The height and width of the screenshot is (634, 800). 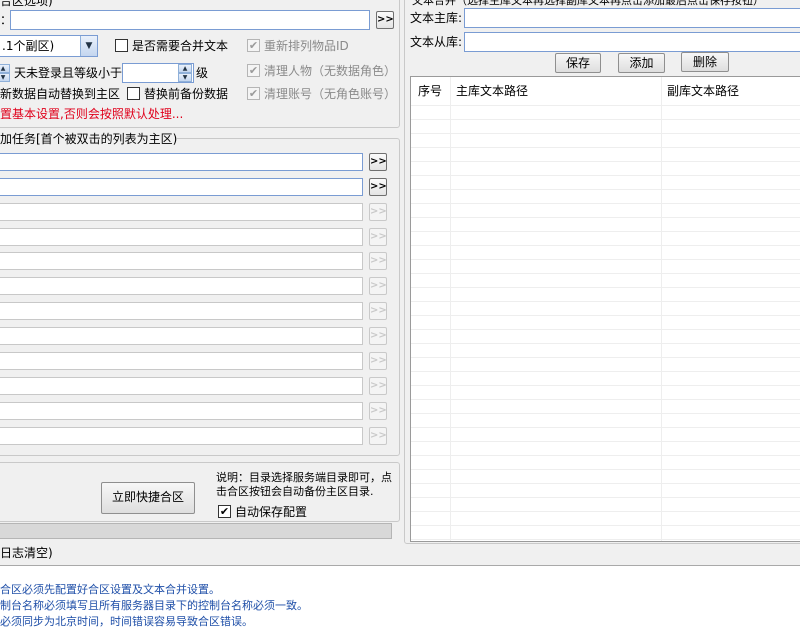 What do you see at coordinates (253, 45) in the screenshot?
I see `reorder-items-checkbox: ✔` at bounding box center [253, 45].